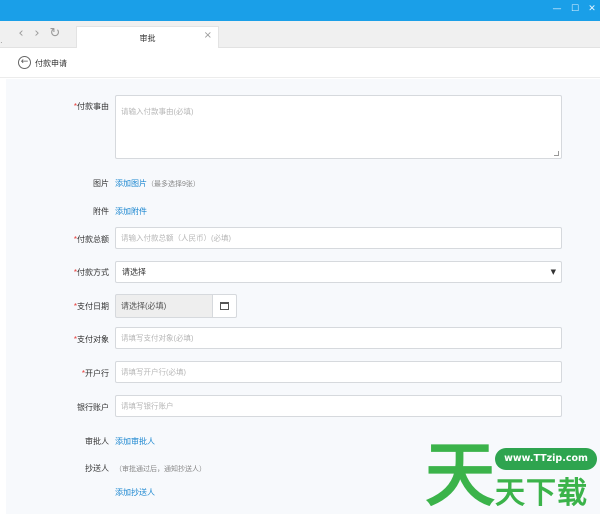 The image size is (600, 514). I want to click on date-value: 请选择(必填), so click(144, 306).